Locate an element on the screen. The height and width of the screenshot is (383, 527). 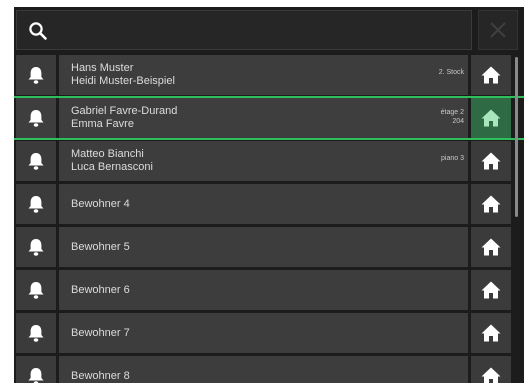
list-item: Matteo Bianchi Luca Bernasconi piano 3 is located at coordinates (264, 161).